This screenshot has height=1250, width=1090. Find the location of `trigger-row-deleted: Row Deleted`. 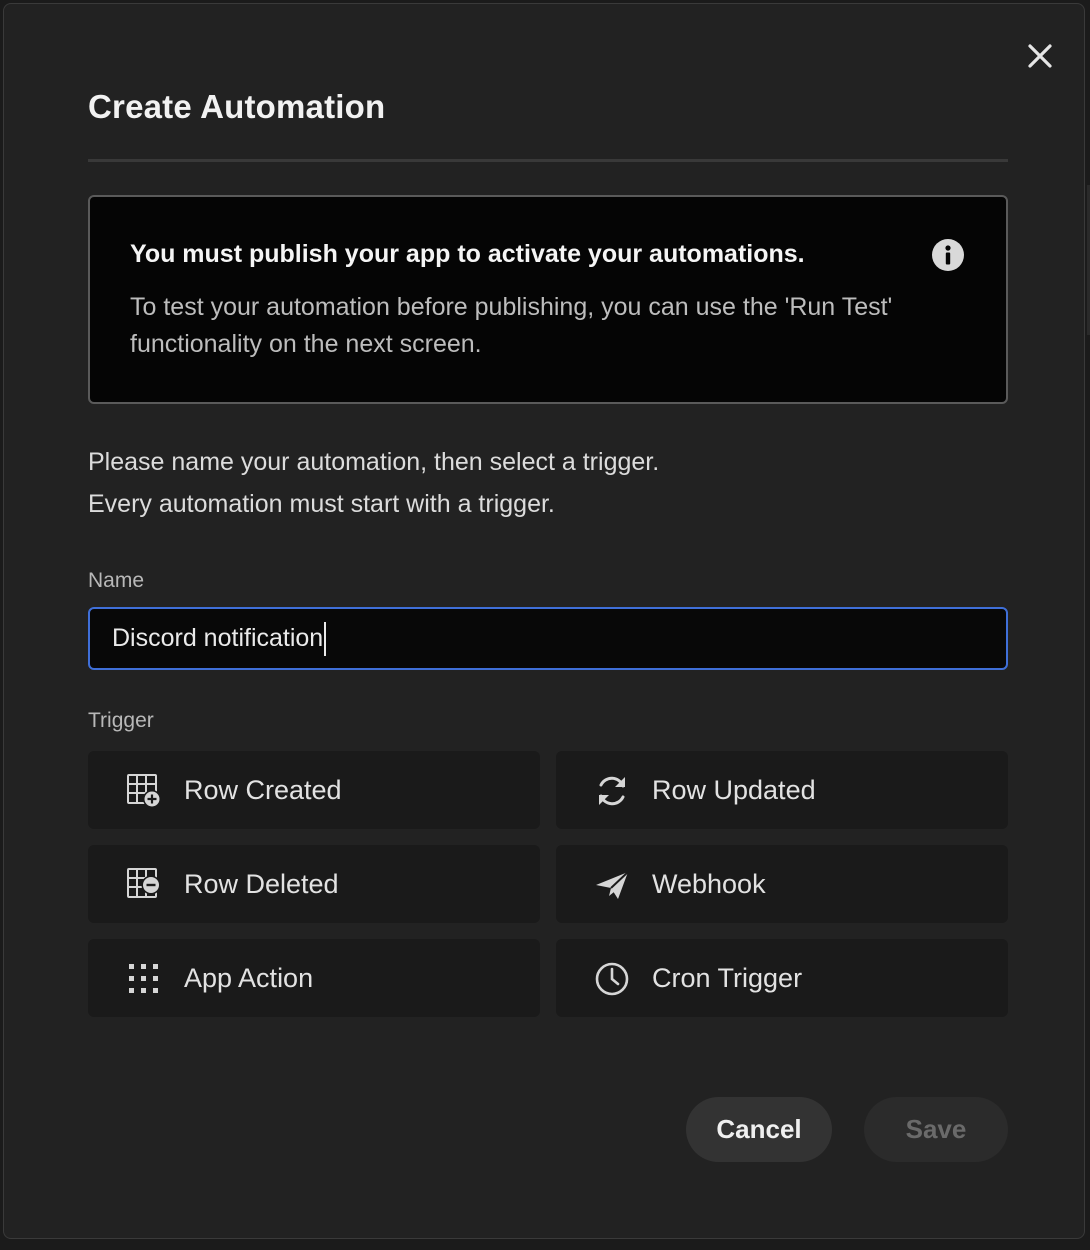

trigger-row-deleted: Row Deleted is located at coordinates (314, 884).